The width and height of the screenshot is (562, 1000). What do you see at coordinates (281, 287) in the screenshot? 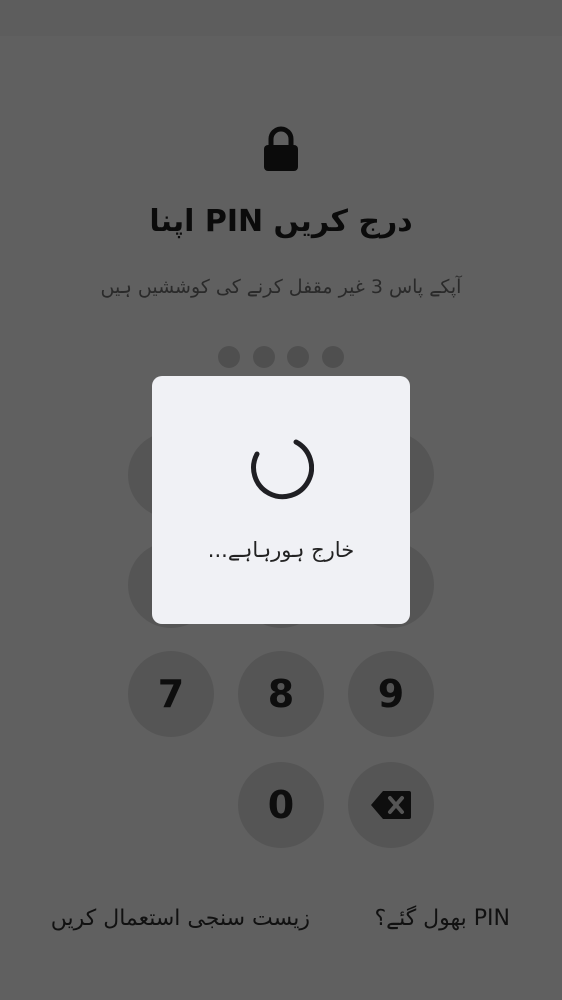
I see `attempts-remaining-text: آپکے پاس 3 غیر مقفل کرنے کی کوششیں ہیں` at bounding box center [281, 287].